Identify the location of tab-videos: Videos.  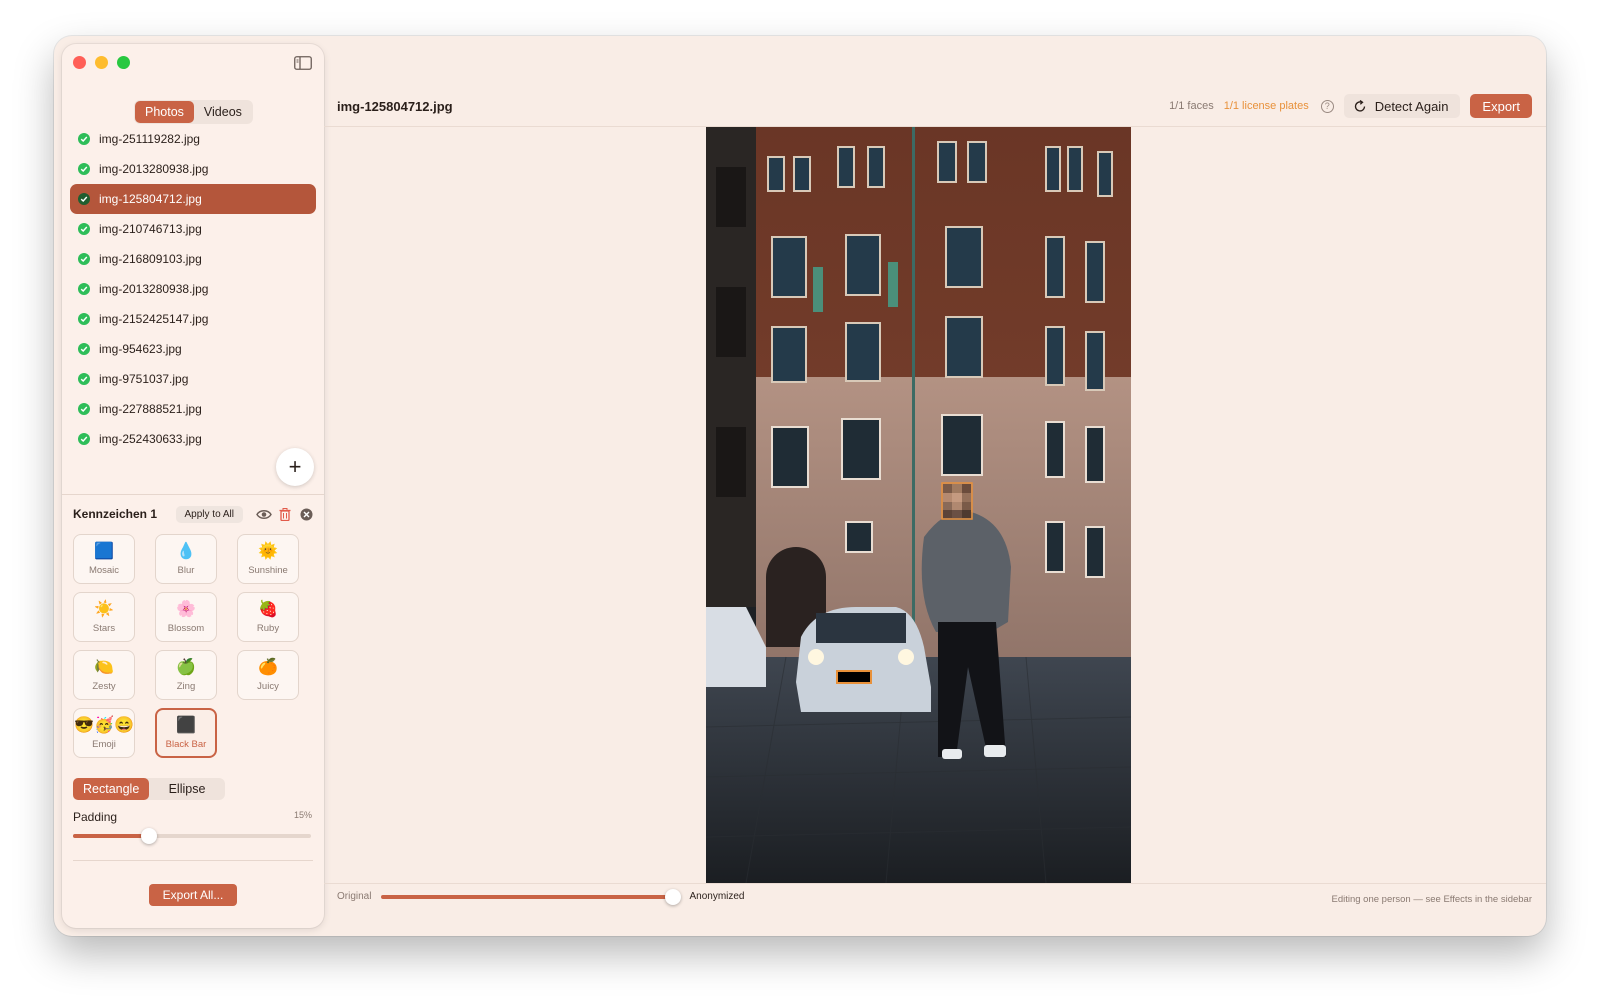
(223, 112).